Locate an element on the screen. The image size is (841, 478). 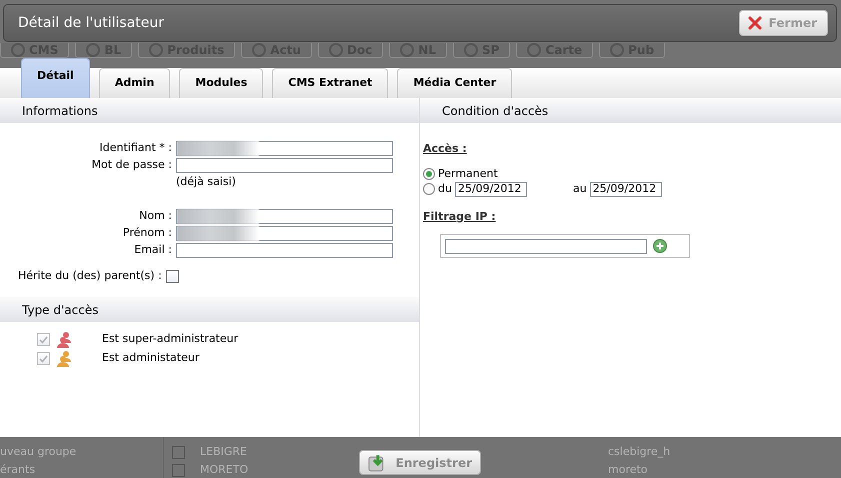
option-label: Est administateur is located at coordinates (151, 358).